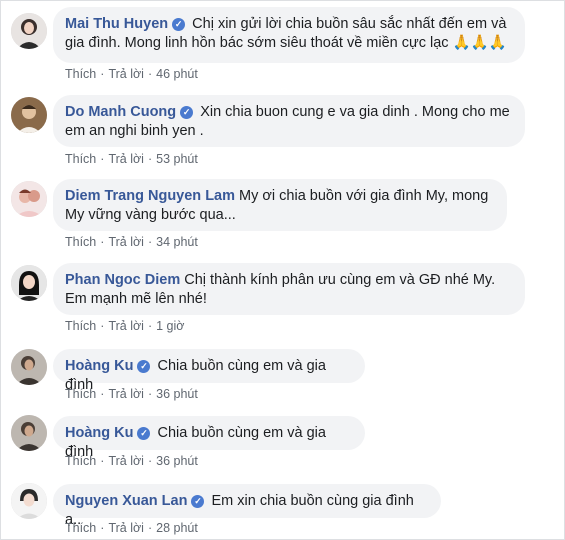 This screenshot has width=565, height=540. What do you see at coordinates (177, 242) in the screenshot?
I see `timestamp: 34 phút` at bounding box center [177, 242].